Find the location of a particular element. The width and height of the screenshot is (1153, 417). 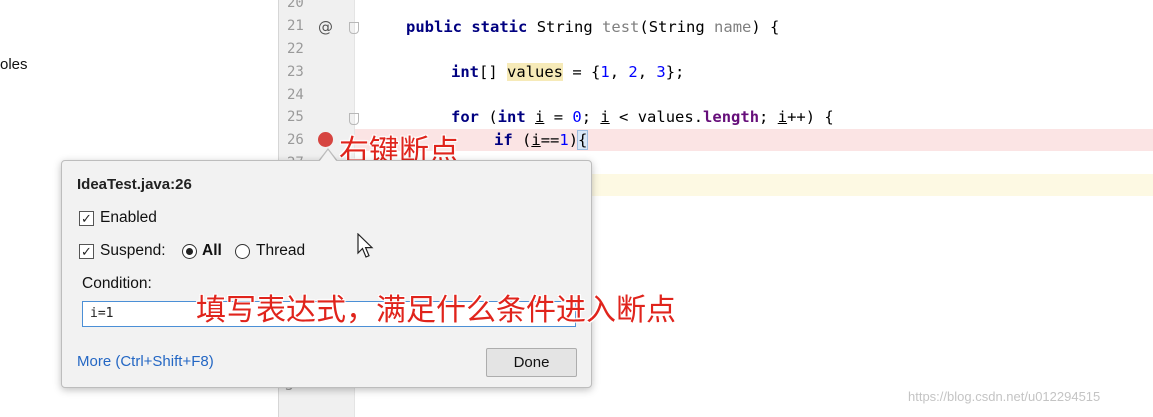

variable-name: values is located at coordinates (535, 72).